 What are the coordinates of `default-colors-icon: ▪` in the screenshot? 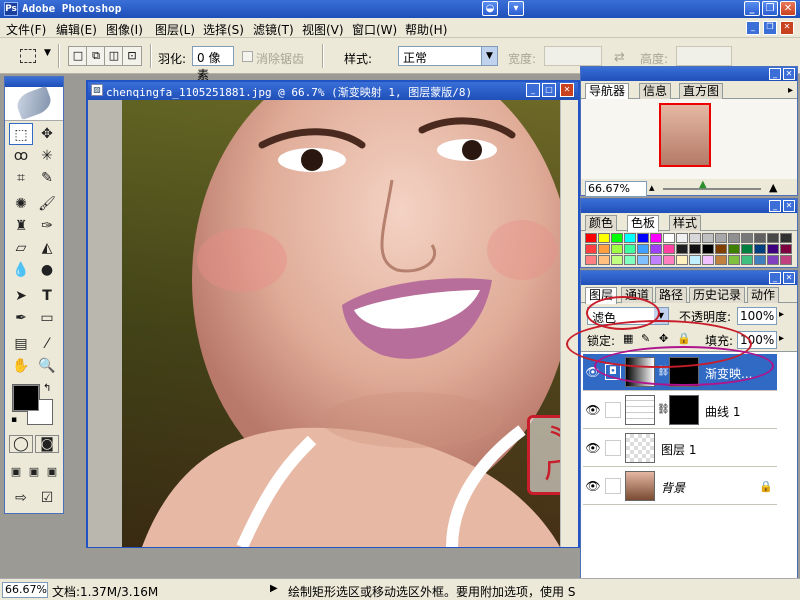 It's located at (14, 420).